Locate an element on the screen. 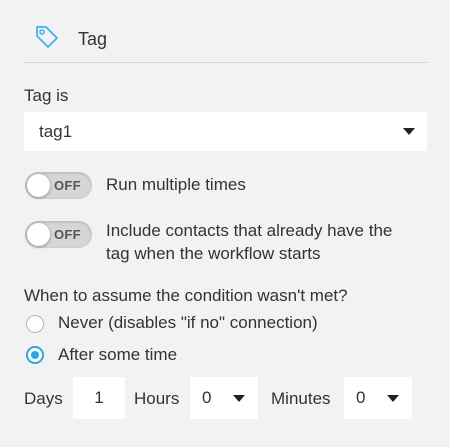 The image size is (450, 447). hours-select-value: 0 is located at coordinates (207, 397).